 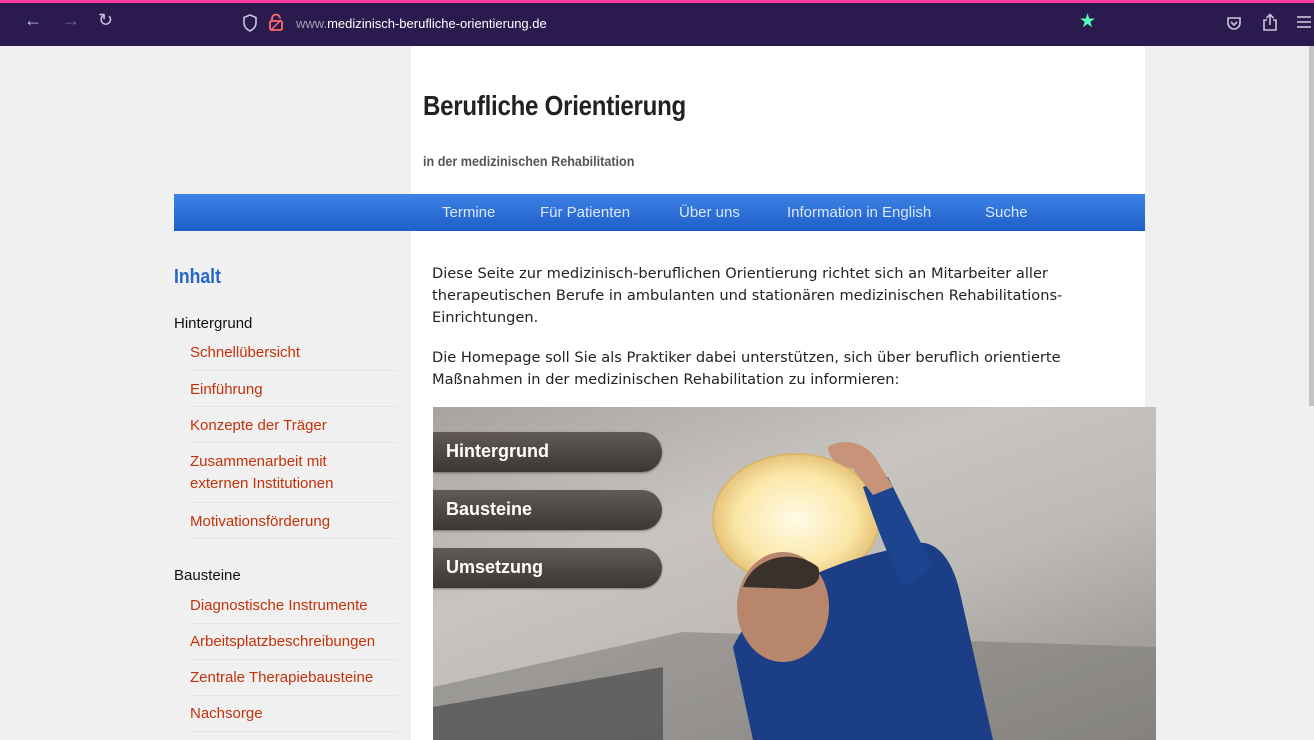 What do you see at coordinates (495, 567) in the screenshot?
I see `photo-menu-label: Umsetzung` at bounding box center [495, 567].